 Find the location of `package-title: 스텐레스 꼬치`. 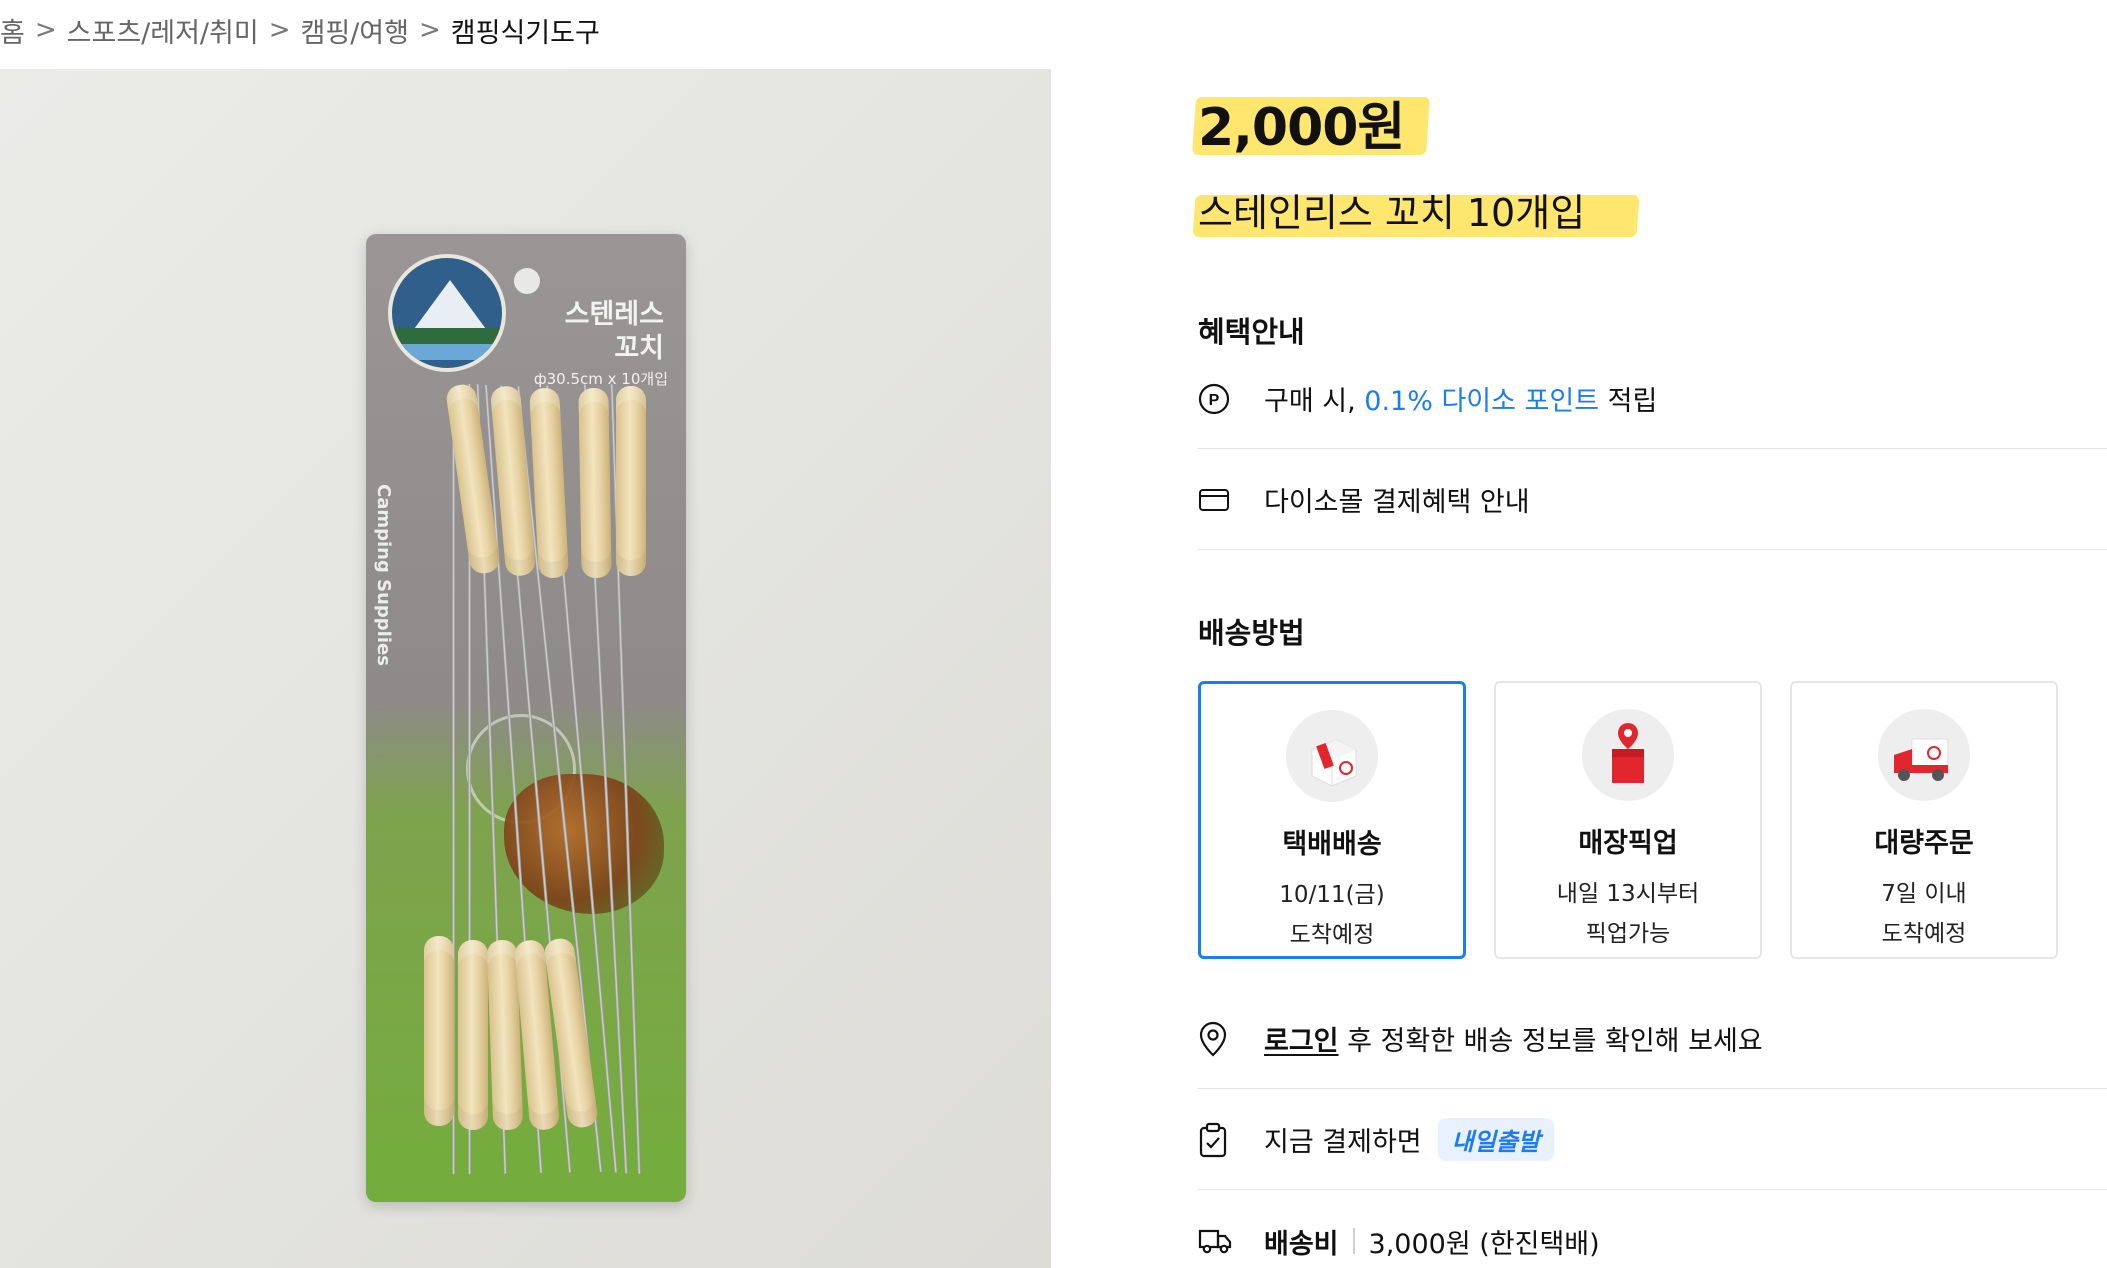

package-title: 스텐레스 꼬치 is located at coordinates (614, 331).